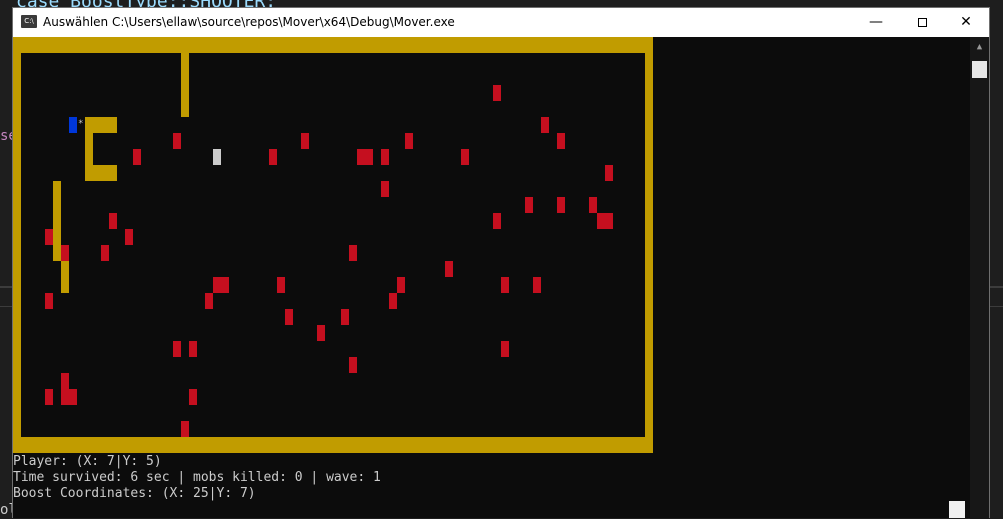 The width and height of the screenshot is (1003, 519). What do you see at coordinates (134, 493) in the screenshot?
I see `boost-coordinates: Boost Coordinates: (X: 25|Y: 7)` at bounding box center [134, 493].